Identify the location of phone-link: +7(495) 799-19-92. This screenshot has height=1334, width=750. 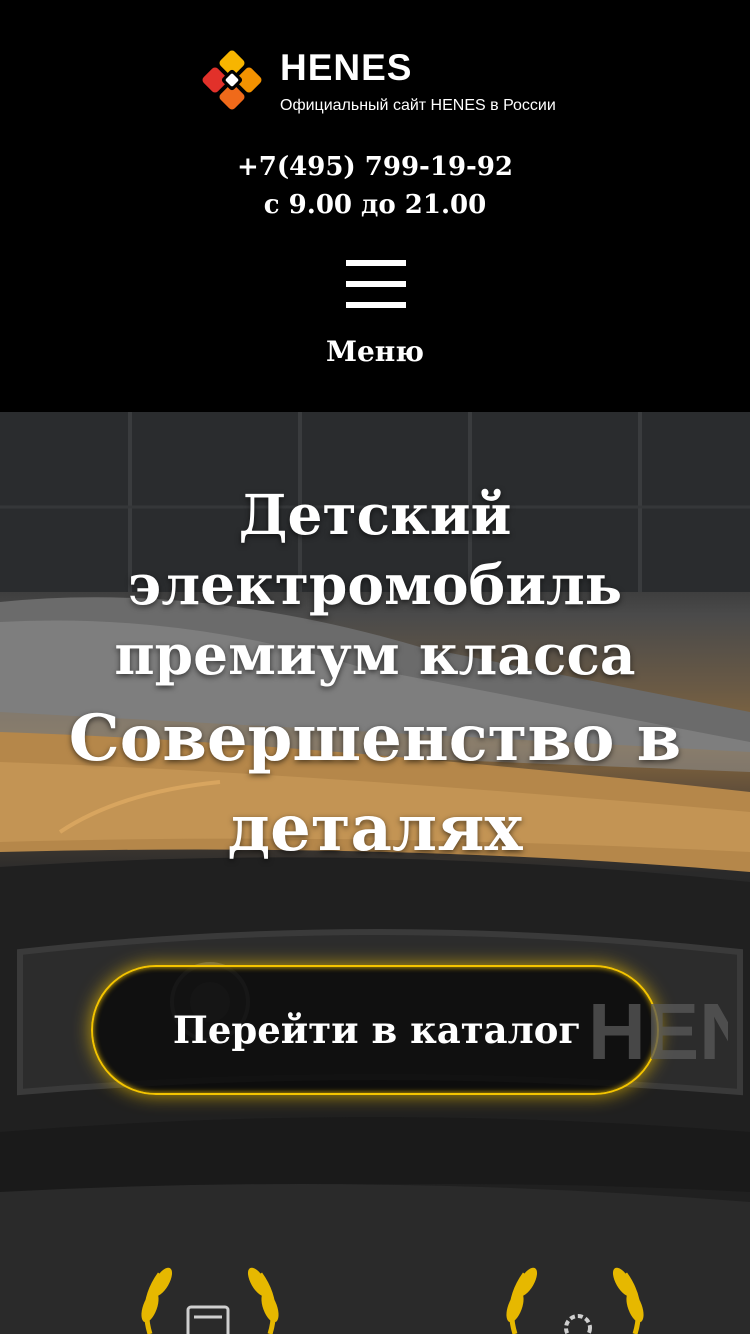
(375, 167).